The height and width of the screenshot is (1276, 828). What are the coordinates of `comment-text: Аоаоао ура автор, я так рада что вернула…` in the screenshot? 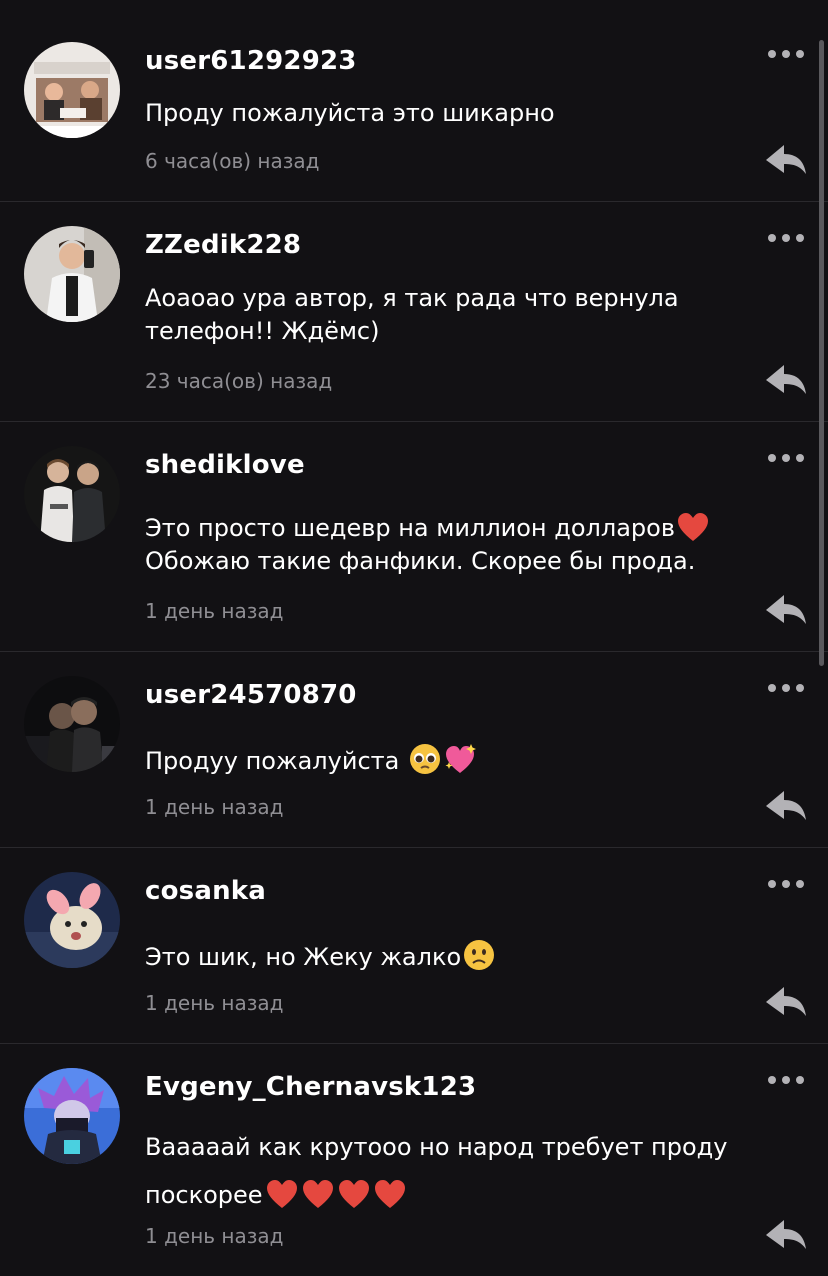 It's located at (412, 314).